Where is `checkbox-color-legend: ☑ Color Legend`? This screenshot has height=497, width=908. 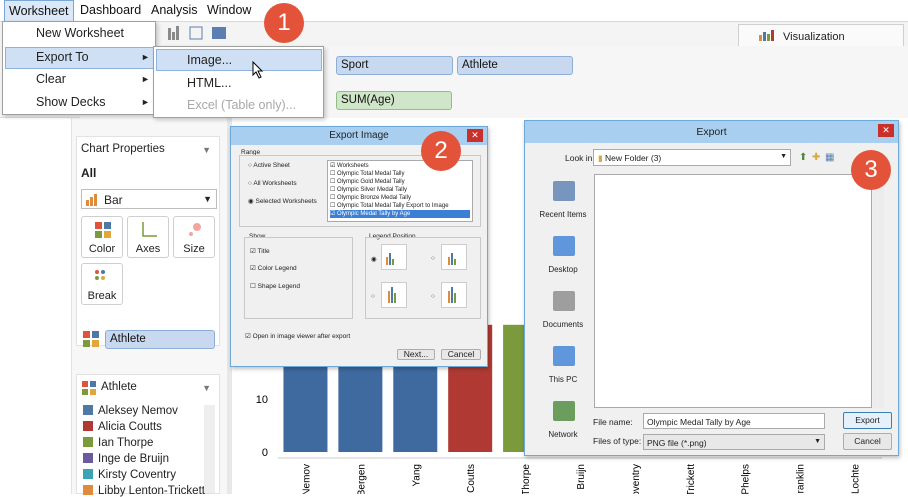
checkbox-color-legend: ☑ Color Legend is located at coordinates (273, 268).